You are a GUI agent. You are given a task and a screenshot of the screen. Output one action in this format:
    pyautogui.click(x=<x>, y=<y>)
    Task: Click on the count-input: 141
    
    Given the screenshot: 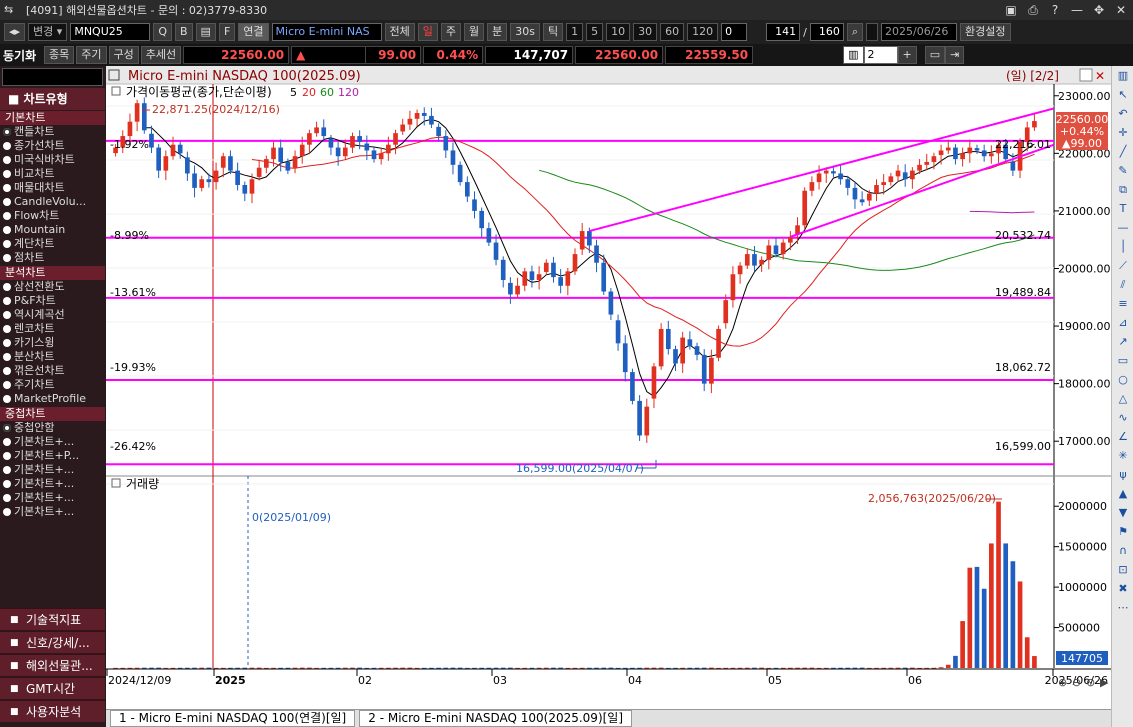 What is the action you would take?
    pyautogui.click(x=783, y=32)
    